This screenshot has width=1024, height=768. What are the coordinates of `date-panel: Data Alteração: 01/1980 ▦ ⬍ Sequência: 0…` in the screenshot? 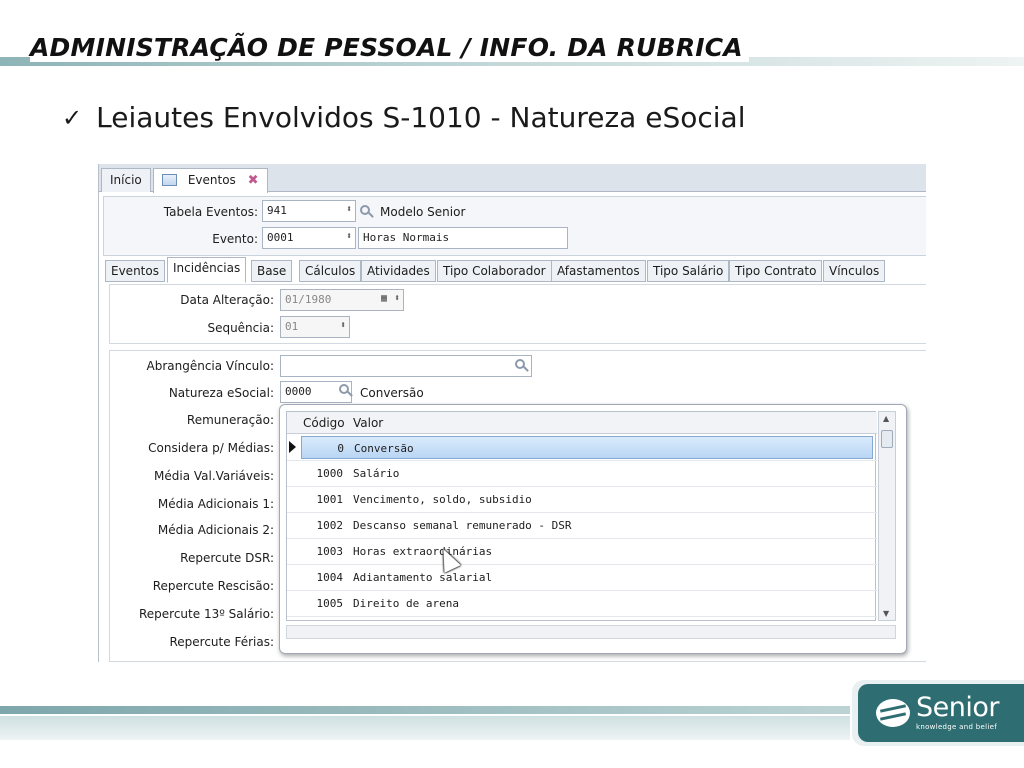 It's located at (517, 314).